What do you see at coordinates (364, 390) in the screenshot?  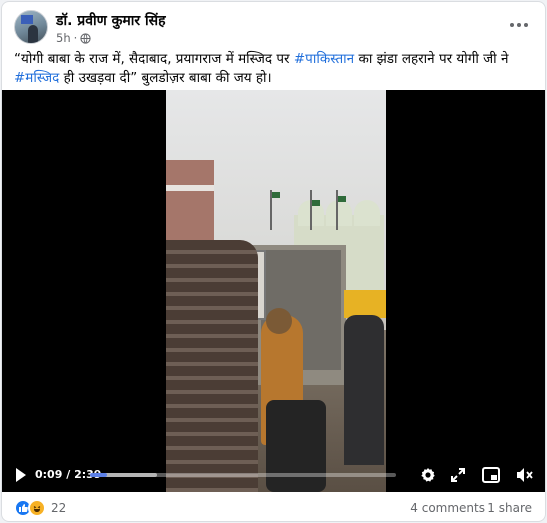 I see `video-people` at bounding box center [364, 390].